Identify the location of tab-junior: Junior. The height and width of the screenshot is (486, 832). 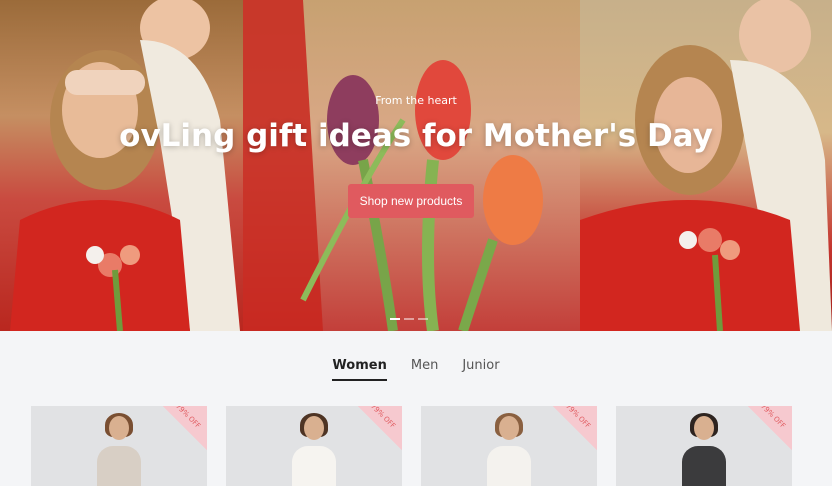
(480, 369).